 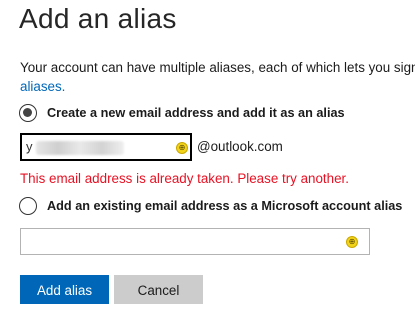 What do you see at coordinates (64, 289) in the screenshot?
I see `add-alias-button: Add alias` at bounding box center [64, 289].